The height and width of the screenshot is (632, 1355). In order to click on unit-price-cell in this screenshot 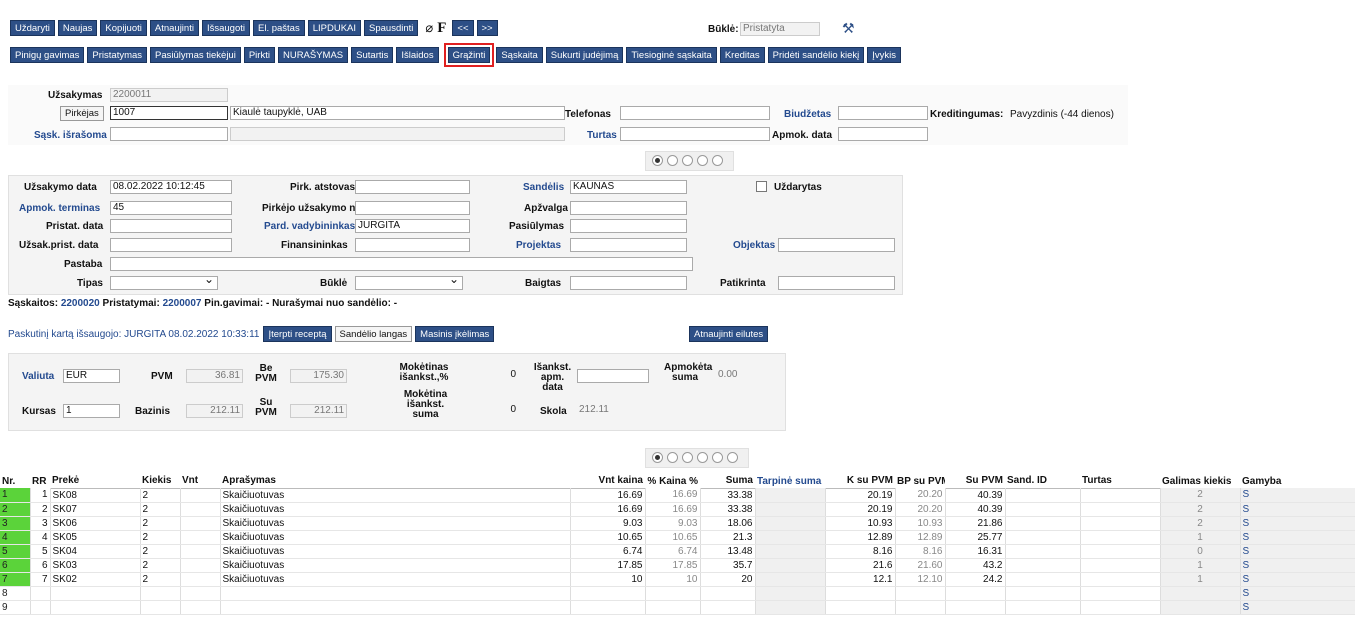, I will do `click(607, 593)`.